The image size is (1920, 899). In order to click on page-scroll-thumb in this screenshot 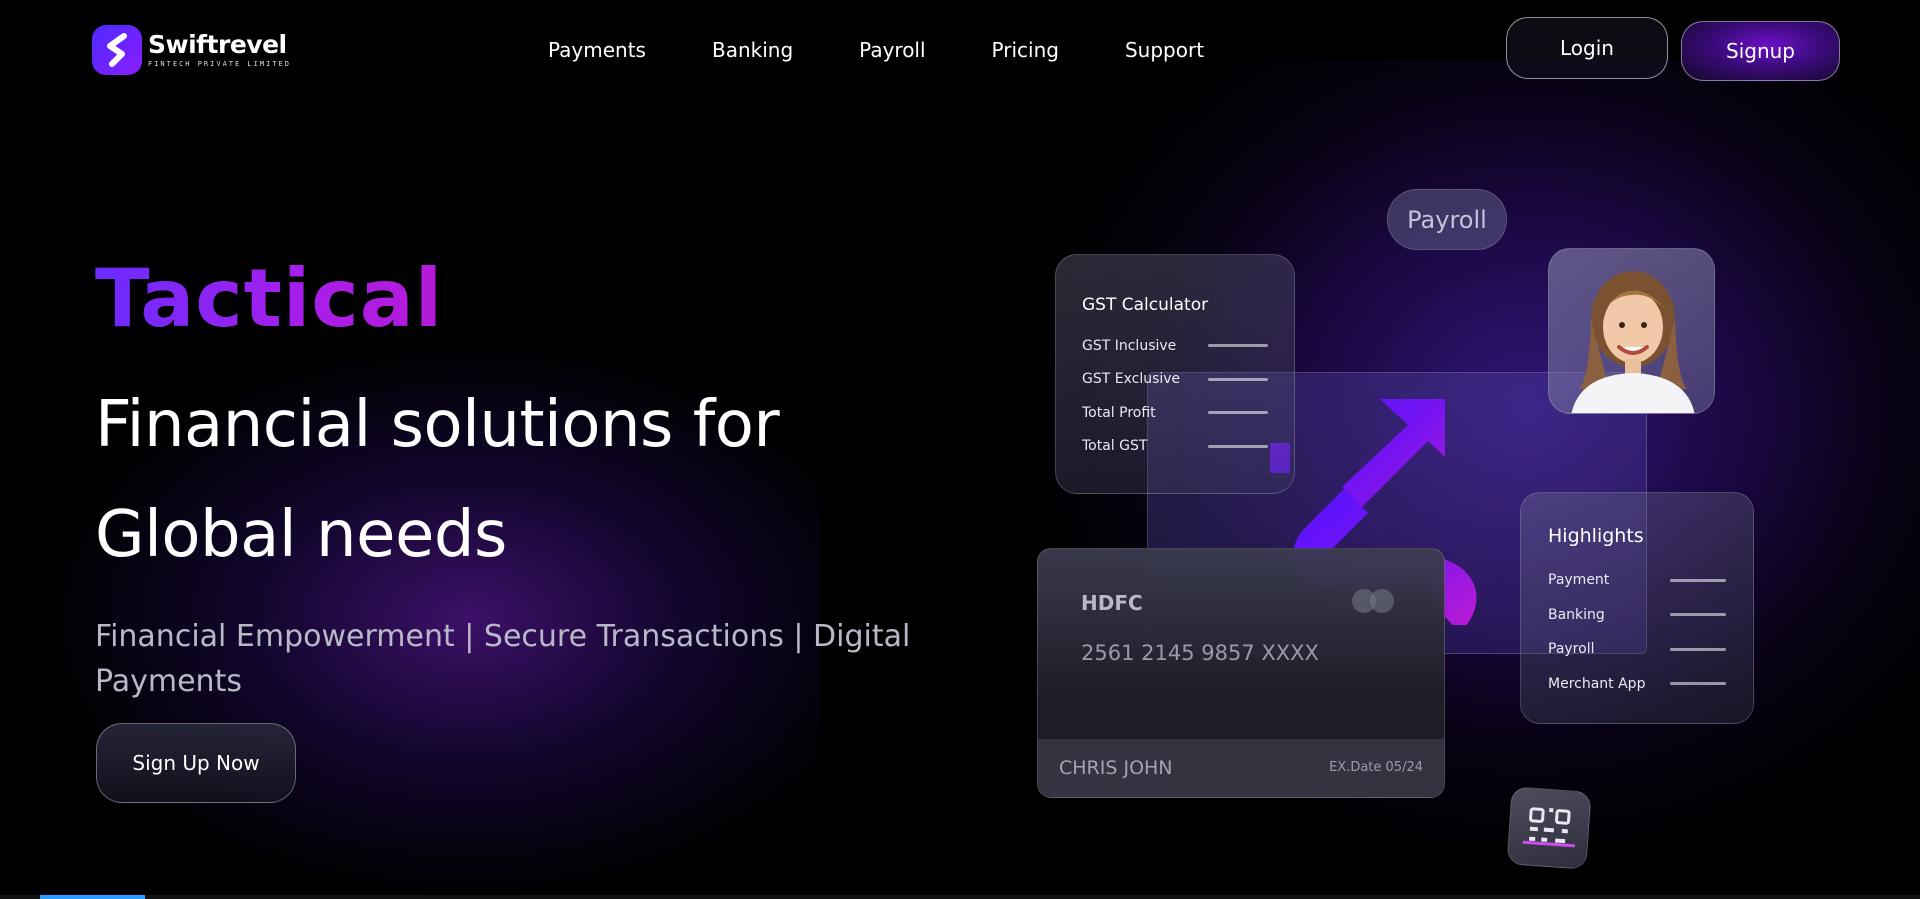, I will do `click(92, 897)`.